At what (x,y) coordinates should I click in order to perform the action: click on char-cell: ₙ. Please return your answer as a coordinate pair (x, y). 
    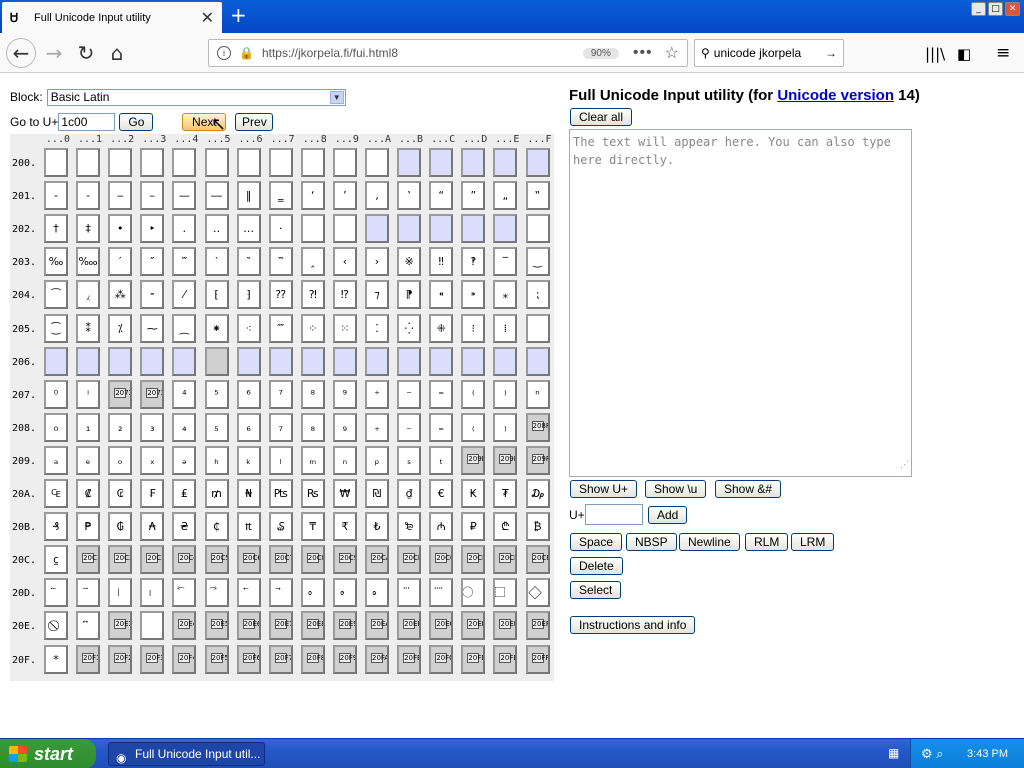
    Looking at the image, I should click on (344, 460).